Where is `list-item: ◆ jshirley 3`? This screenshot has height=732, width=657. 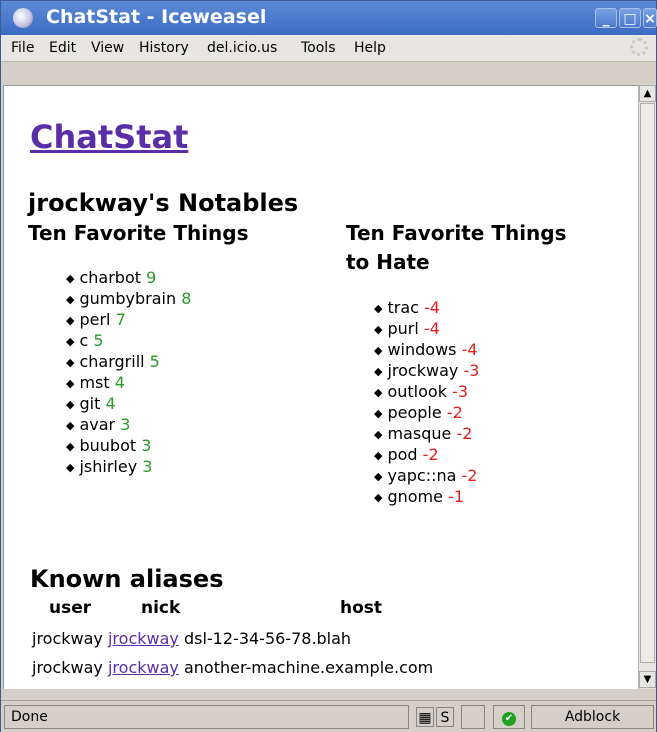 list-item: ◆ jshirley 3 is located at coordinates (128, 466).